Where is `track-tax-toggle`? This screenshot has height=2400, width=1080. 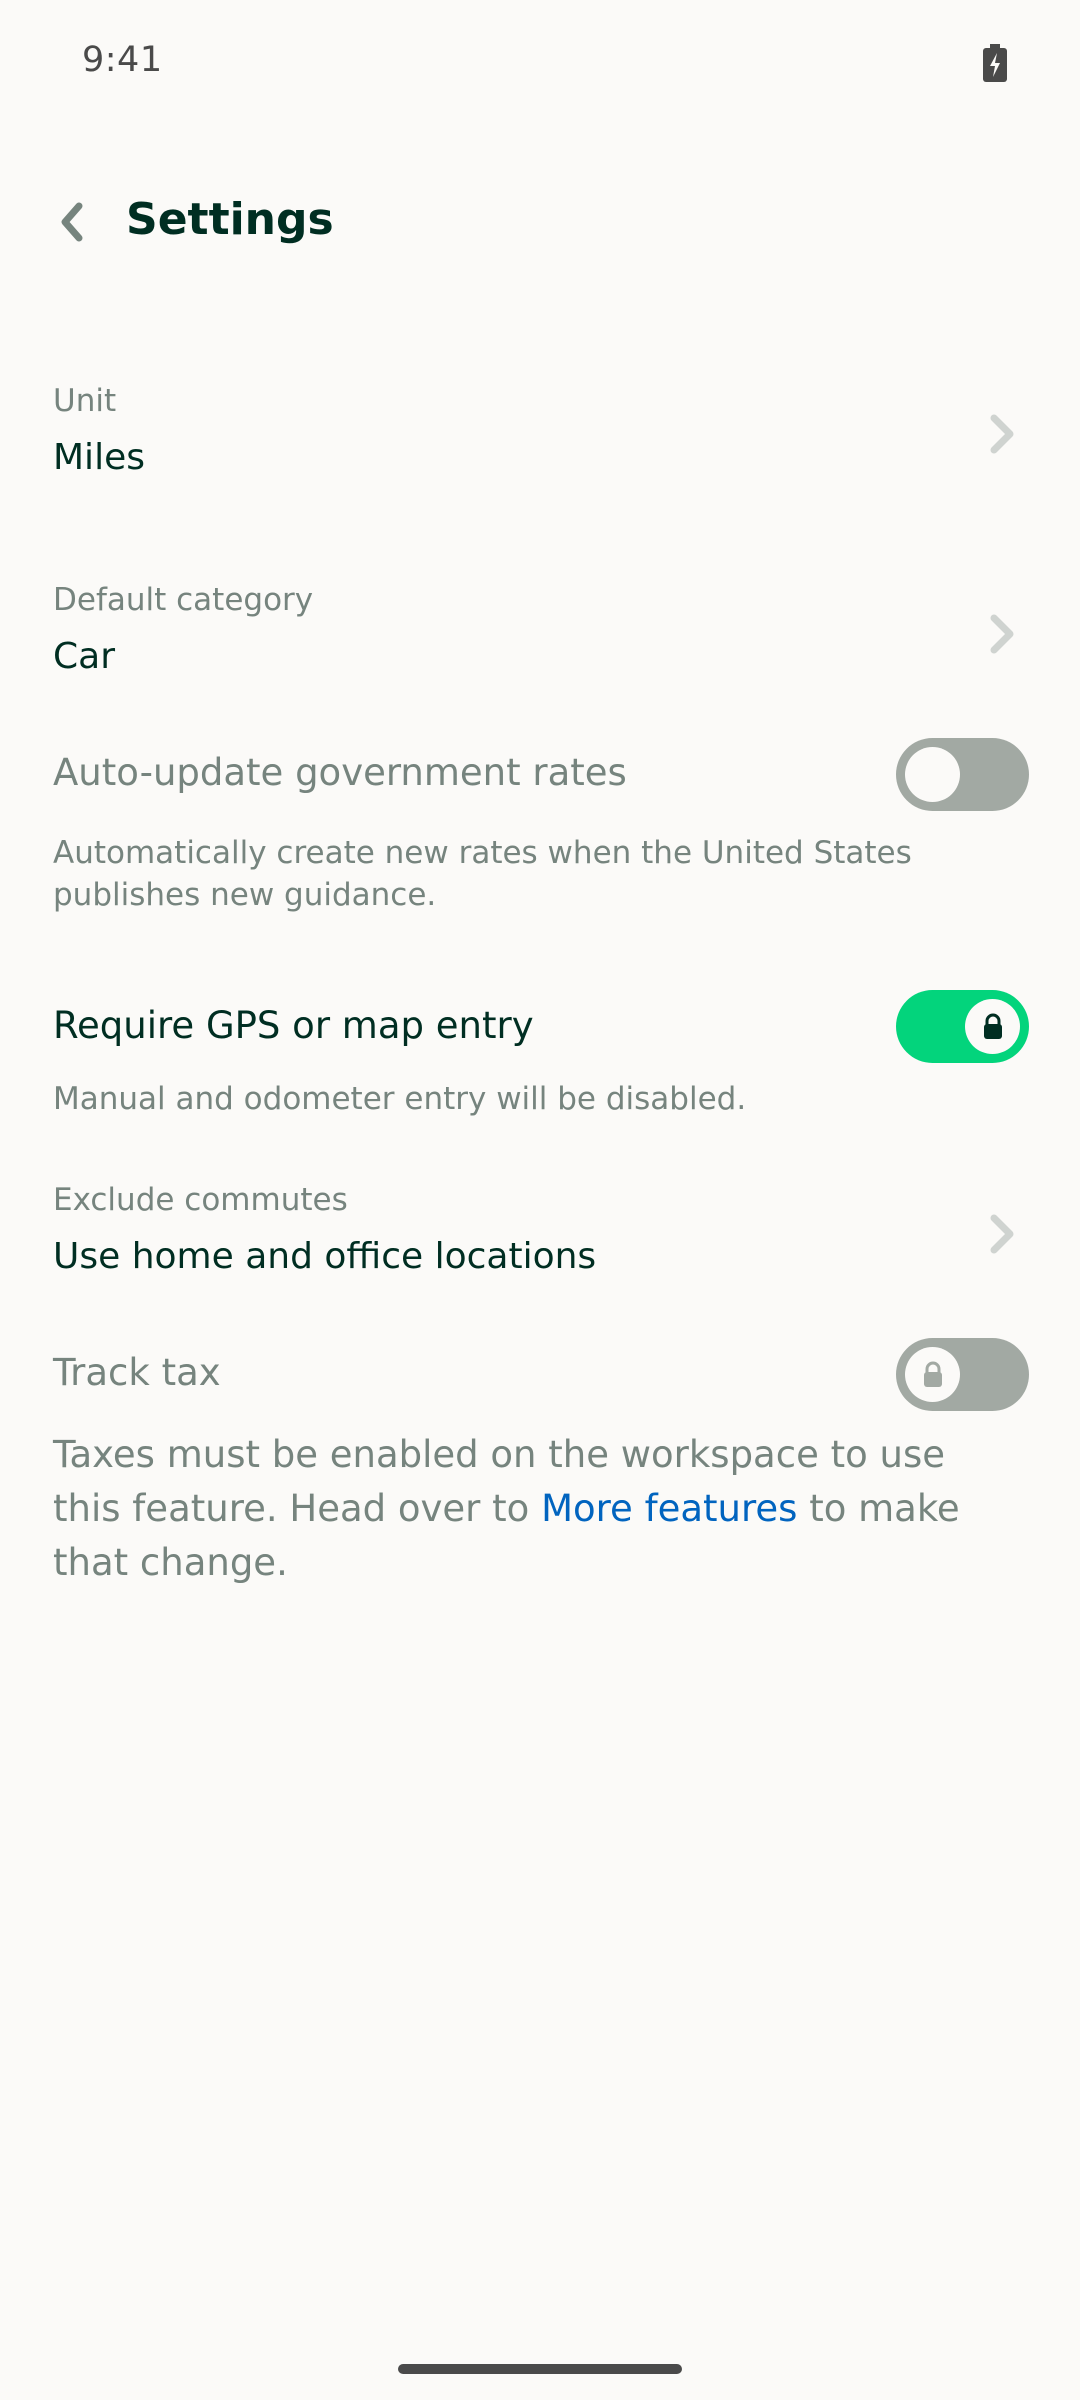
track-tax-toggle is located at coordinates (962, 1374).